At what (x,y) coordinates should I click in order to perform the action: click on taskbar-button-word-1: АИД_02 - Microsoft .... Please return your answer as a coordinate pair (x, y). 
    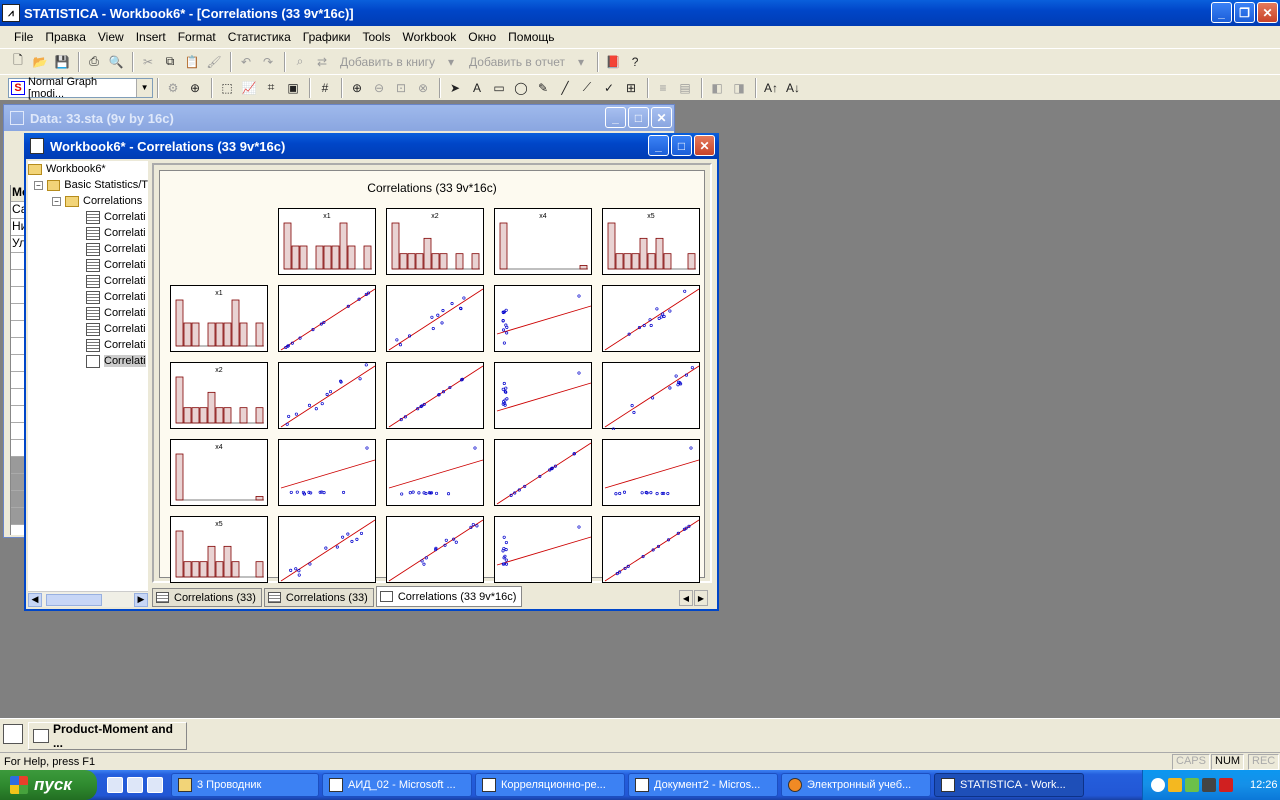
    Looking at the image, I should click on (397, 785).